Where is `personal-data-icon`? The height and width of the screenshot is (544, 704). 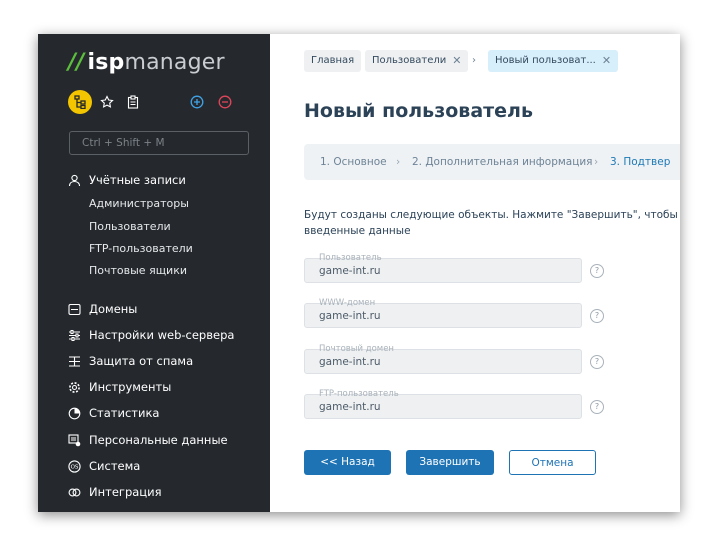
personal-data-icon is located at coordinates (74, 439).